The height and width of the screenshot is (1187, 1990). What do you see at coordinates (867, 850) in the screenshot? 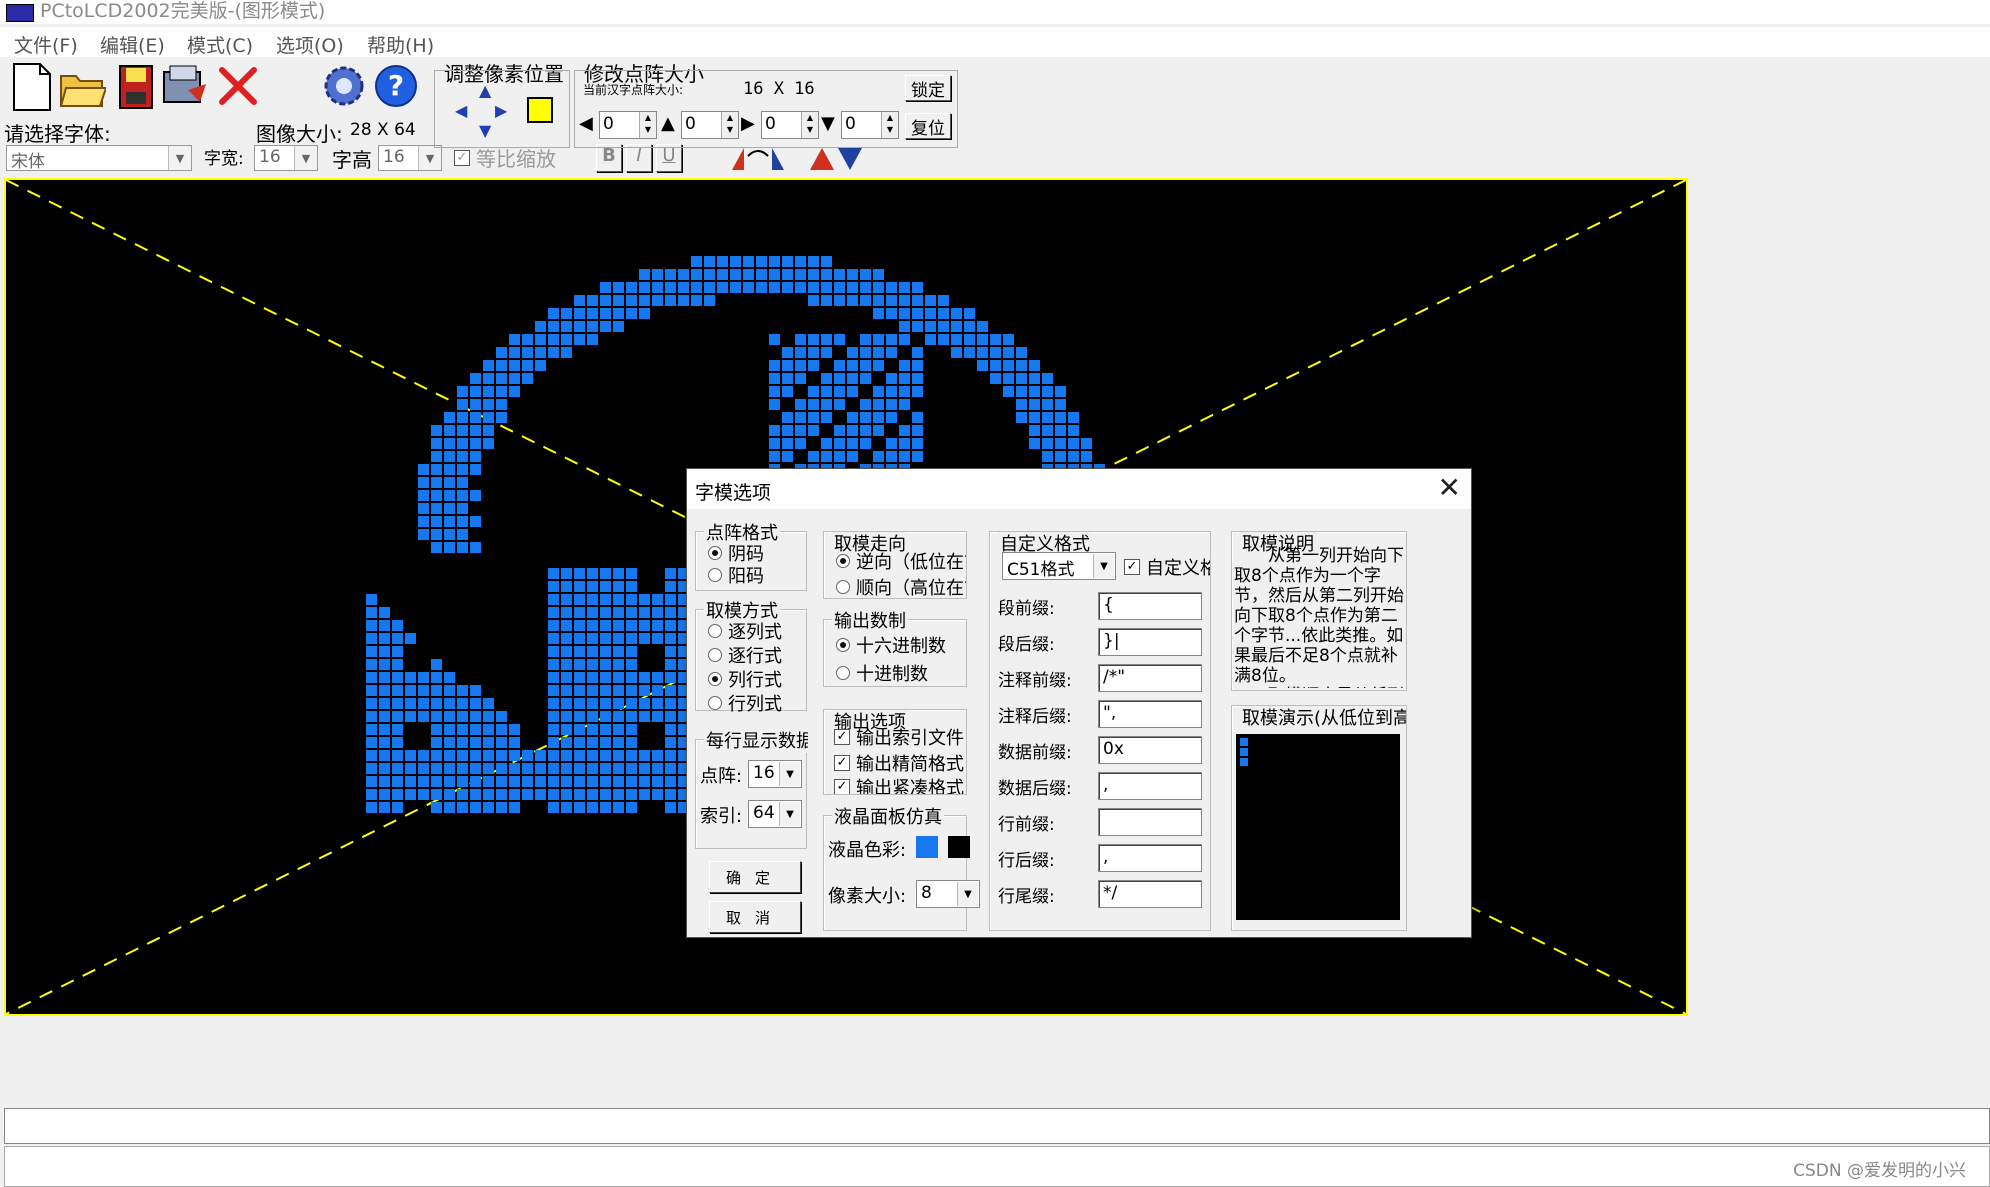
I see `lcd-color-label: 液晶色彩:` at bounding box center [867, 850].